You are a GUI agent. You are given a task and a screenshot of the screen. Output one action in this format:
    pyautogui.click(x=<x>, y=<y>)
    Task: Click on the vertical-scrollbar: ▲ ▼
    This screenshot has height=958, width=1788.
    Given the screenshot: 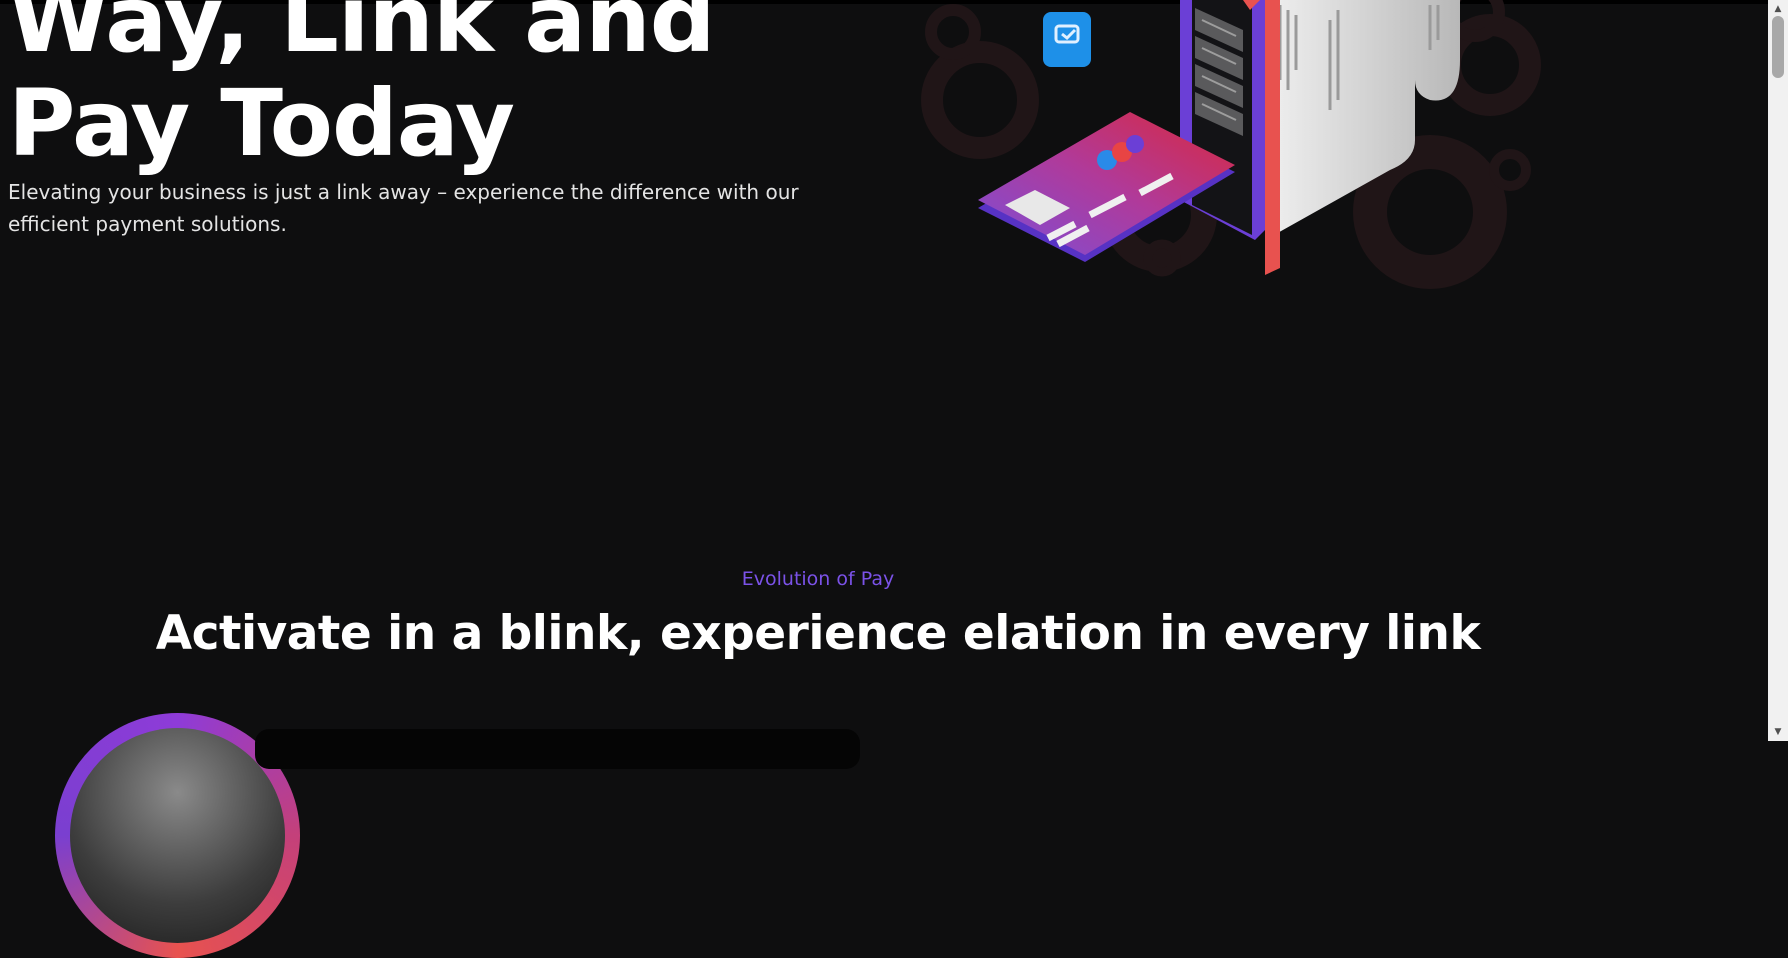 What is the action you would take?
    pyautogui.click(x=1778, y=370)
    